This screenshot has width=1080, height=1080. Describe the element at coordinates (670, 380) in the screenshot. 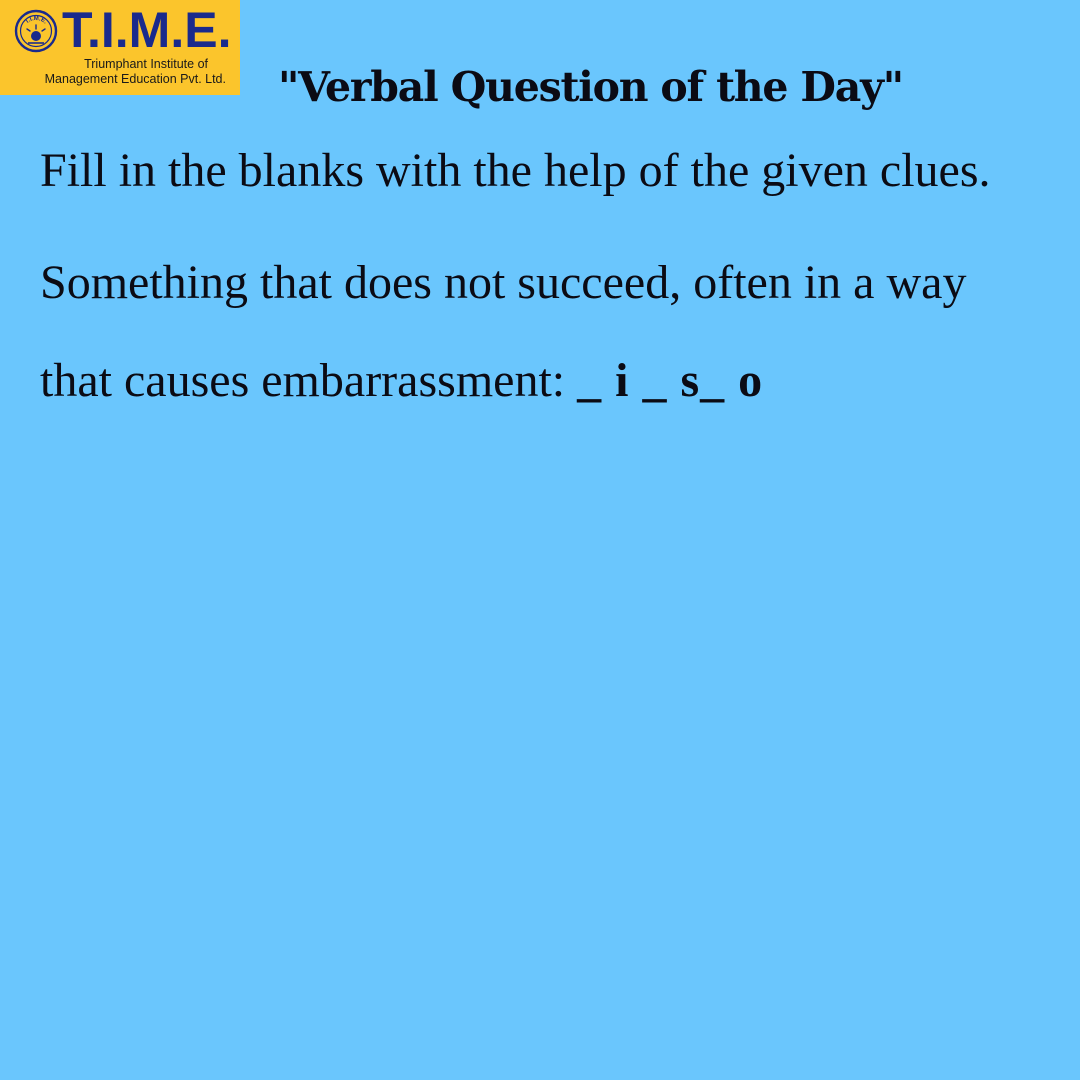

I see `answer-pattern: _ i _ s_ o` at that location.